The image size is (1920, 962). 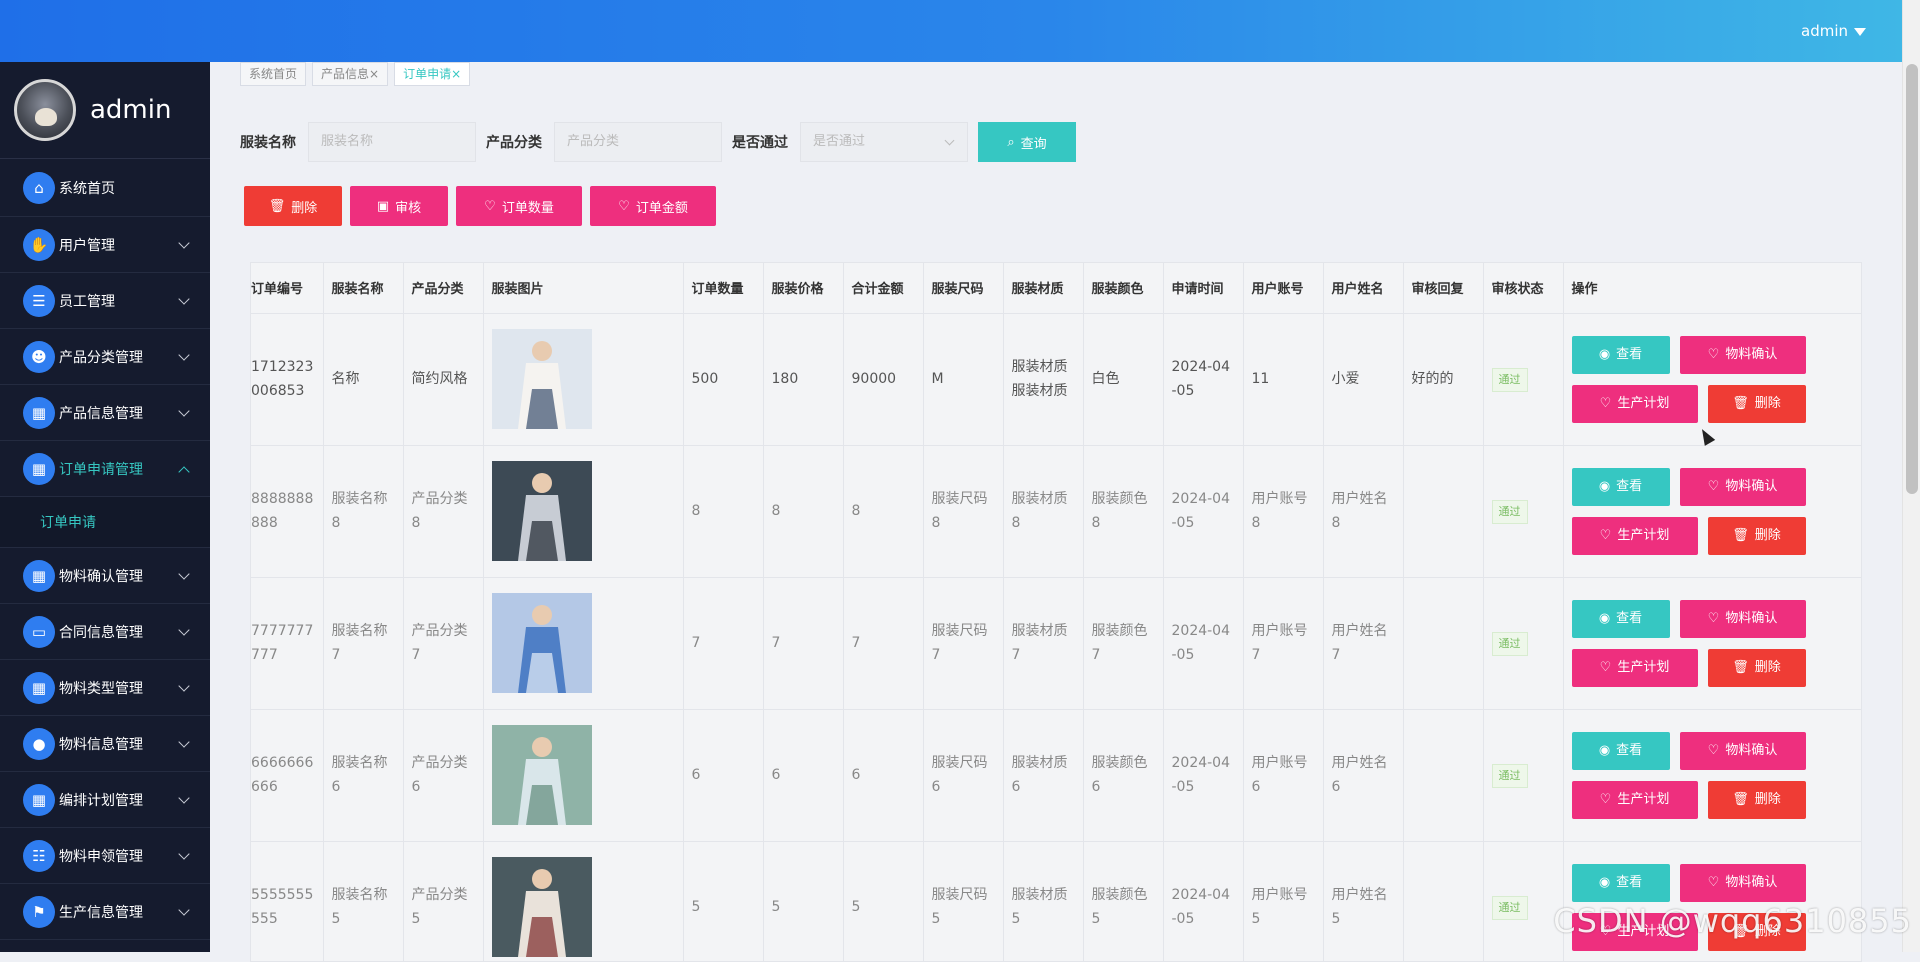 I want to click on profile-name: admin, so click(x=131, y=110).